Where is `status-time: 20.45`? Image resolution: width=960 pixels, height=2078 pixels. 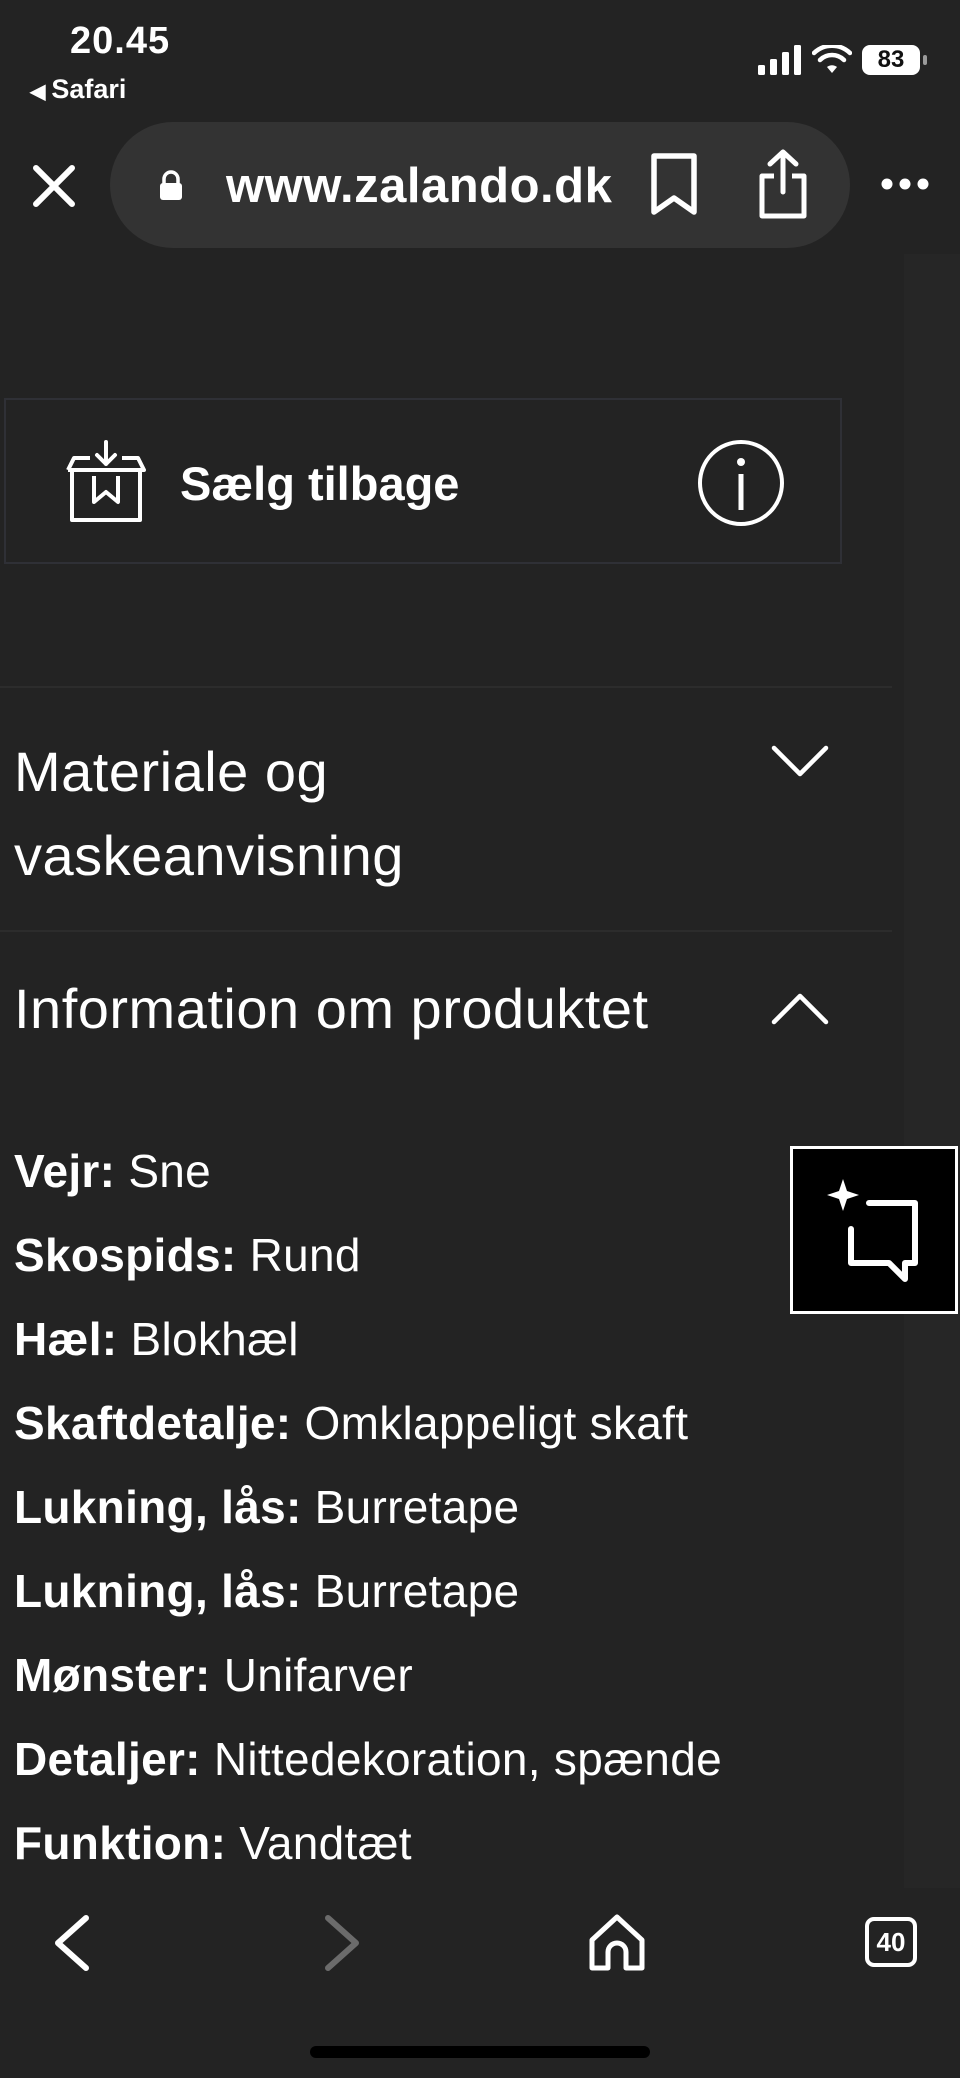
status-time: 20.45 is located at coordinates (120, 41).